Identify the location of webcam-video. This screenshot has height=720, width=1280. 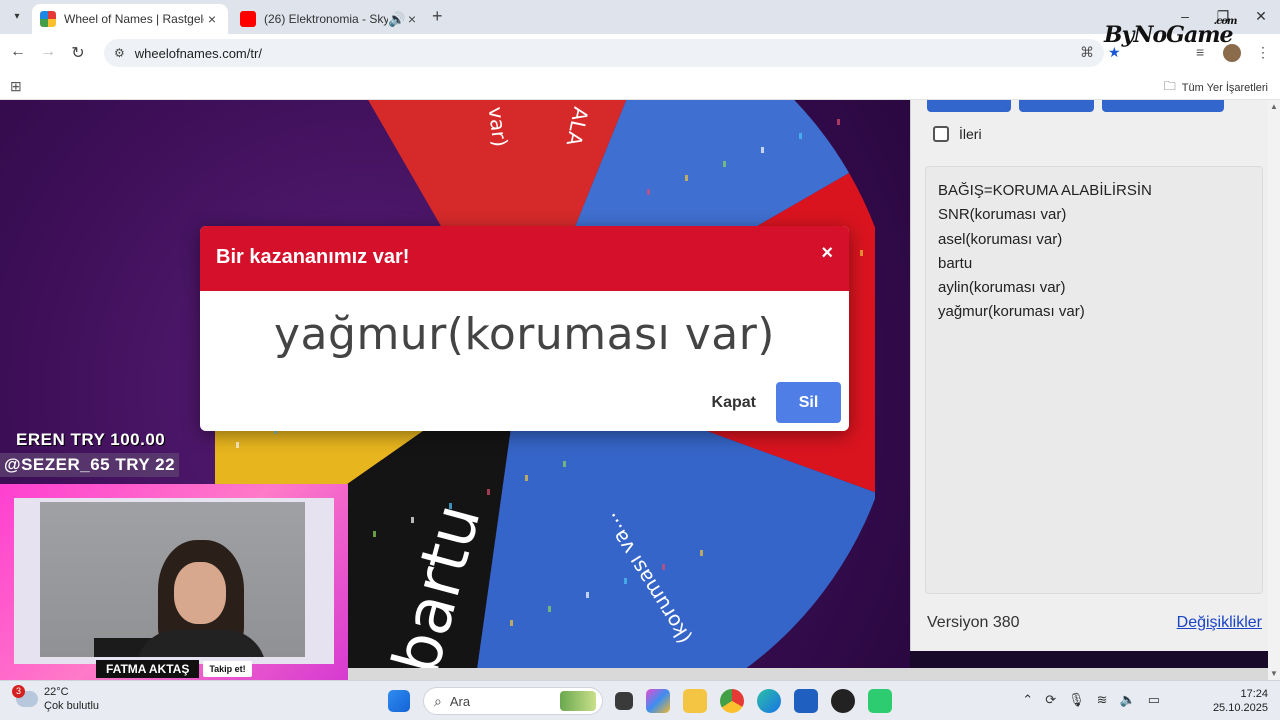
(172, 579).